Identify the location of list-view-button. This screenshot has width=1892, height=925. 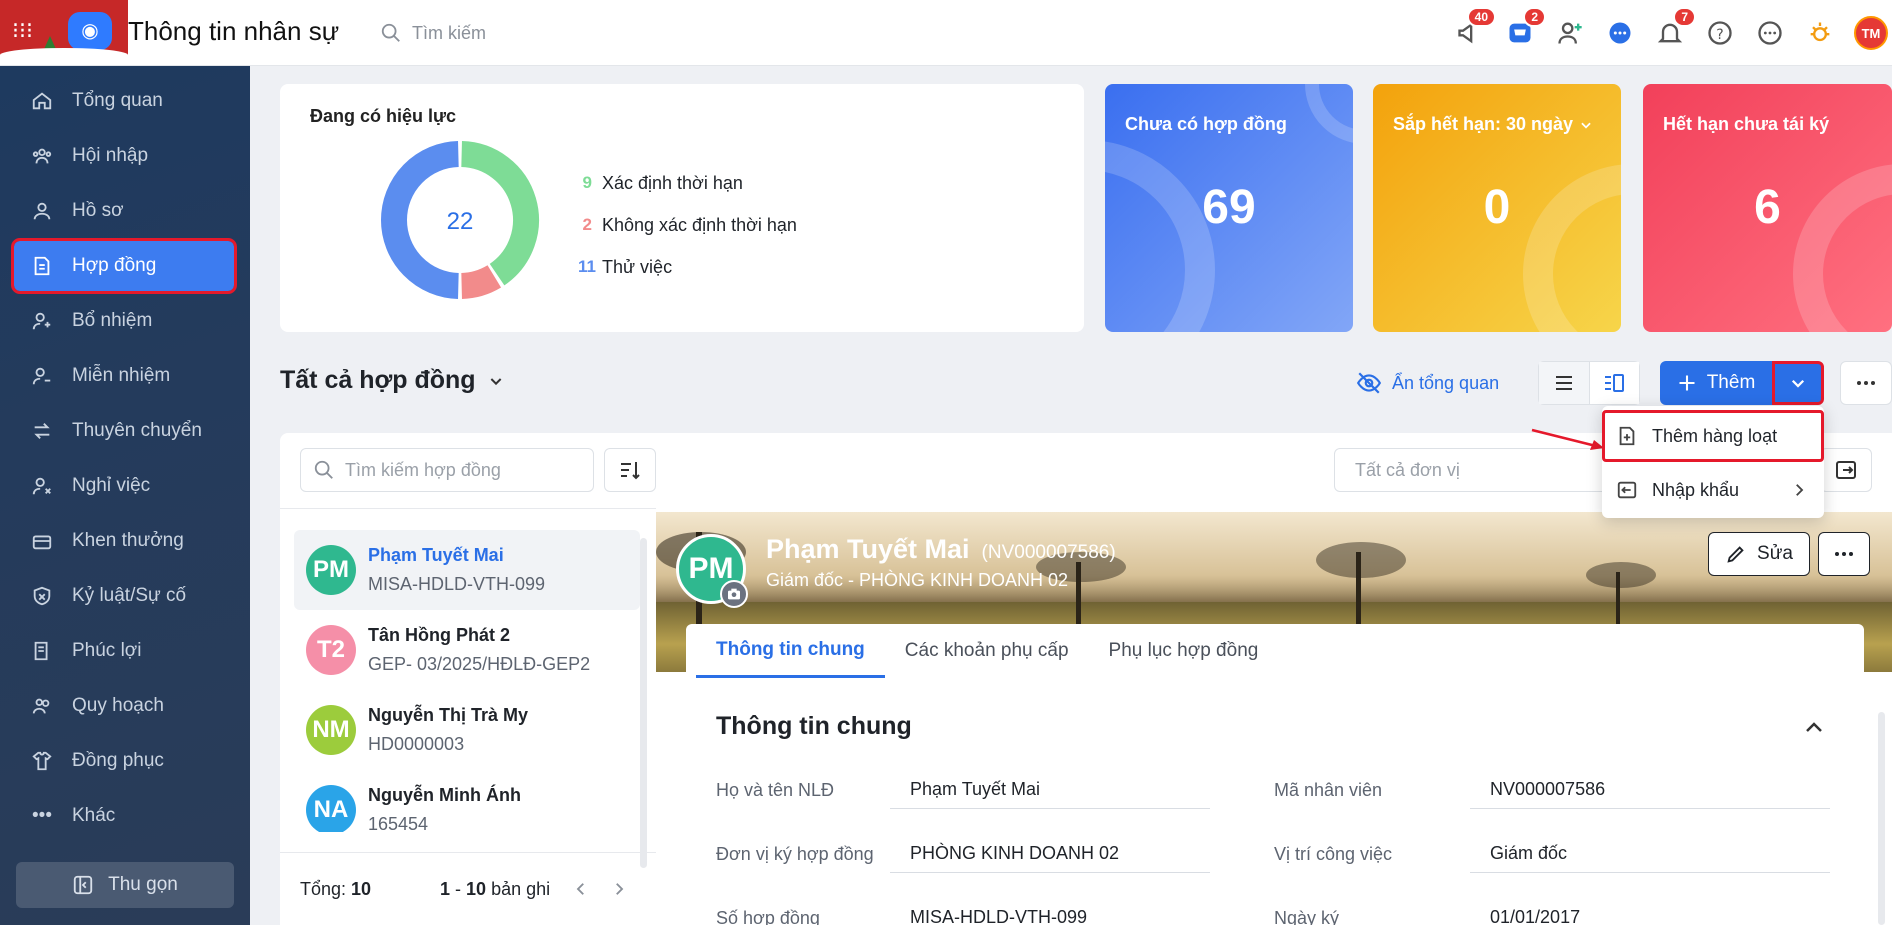
(1564, 383).